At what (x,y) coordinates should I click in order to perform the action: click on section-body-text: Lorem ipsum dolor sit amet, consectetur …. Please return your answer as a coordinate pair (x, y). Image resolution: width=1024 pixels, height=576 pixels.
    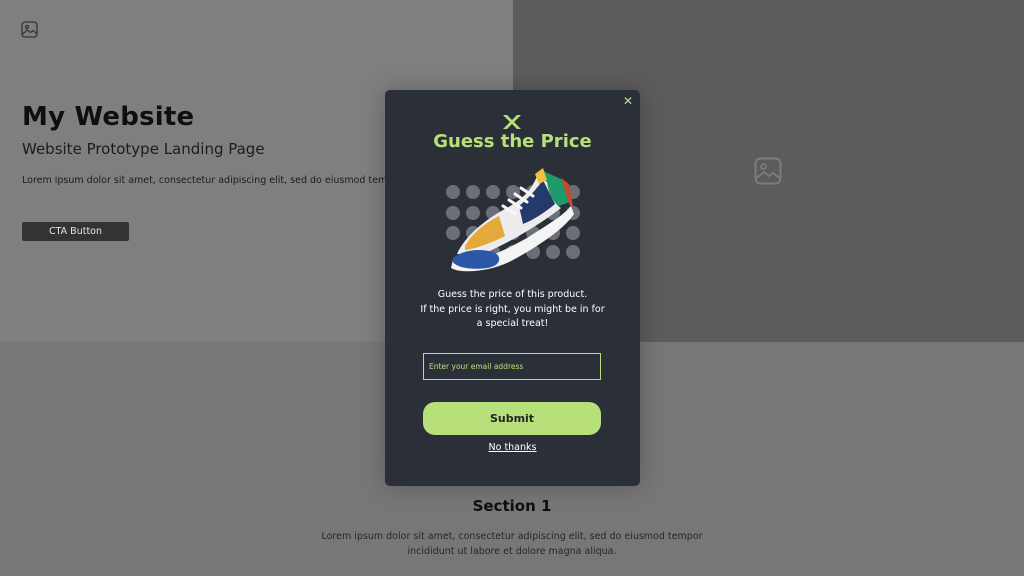
    Looking at the image, I should click on (512, 544).